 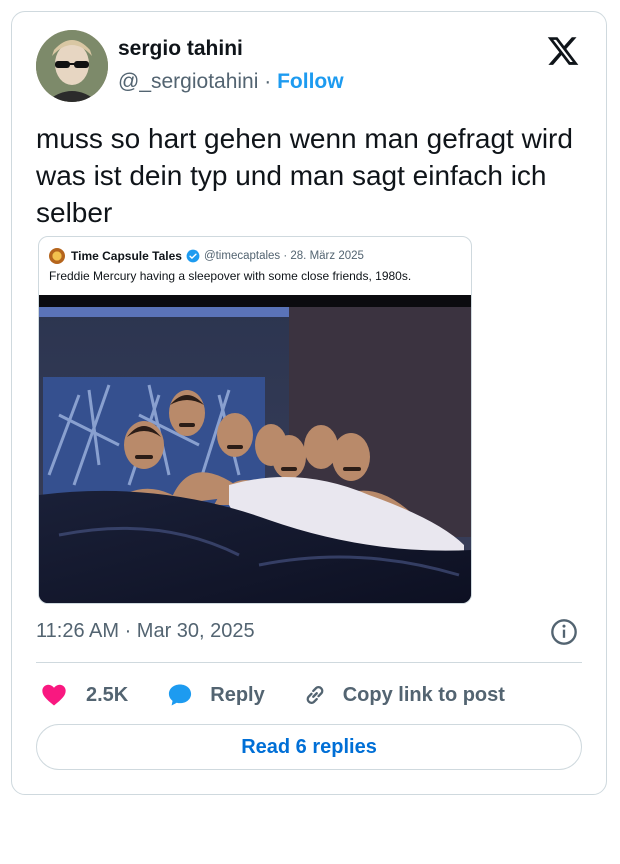 I want to click on tweet-timestamp: 11:26 AM · Mar 30, 2025, so click(x=145, y=631).